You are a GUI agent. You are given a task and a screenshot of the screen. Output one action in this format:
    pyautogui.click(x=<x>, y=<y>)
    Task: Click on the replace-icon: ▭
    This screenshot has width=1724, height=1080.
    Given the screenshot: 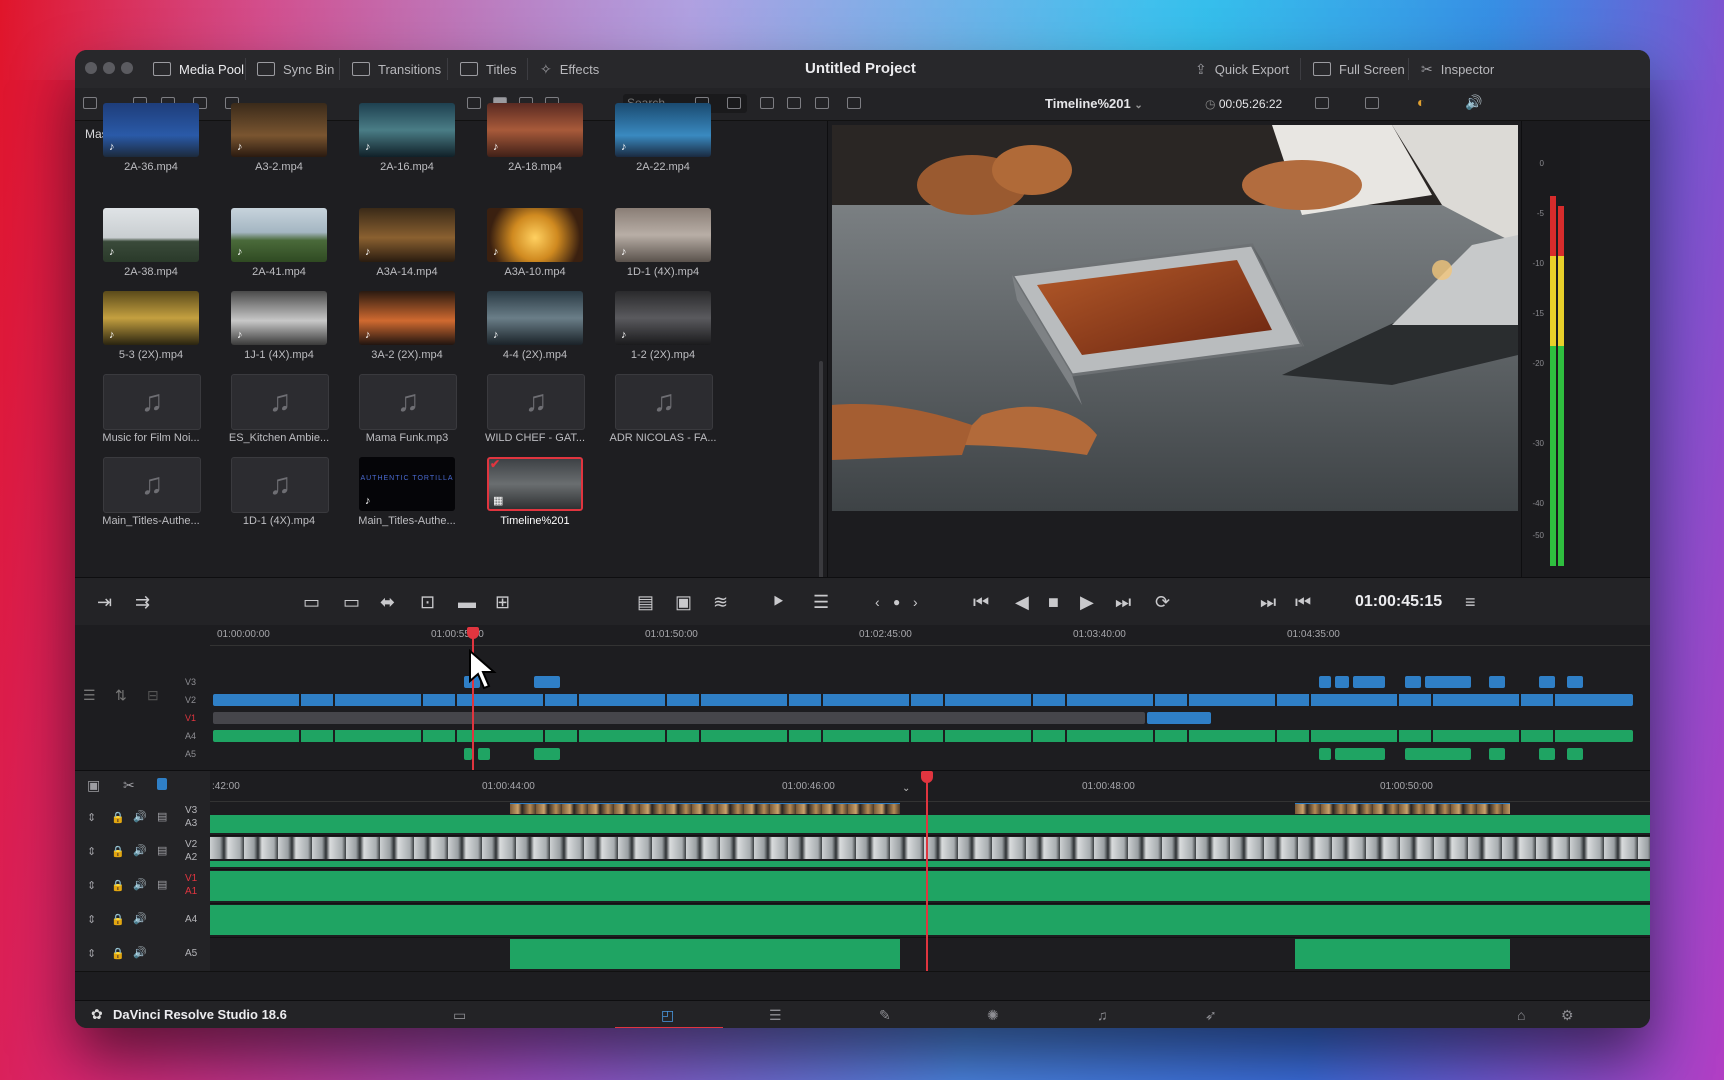 What is the action you would take?
    pyautogui.click(x=351, y=602)
    